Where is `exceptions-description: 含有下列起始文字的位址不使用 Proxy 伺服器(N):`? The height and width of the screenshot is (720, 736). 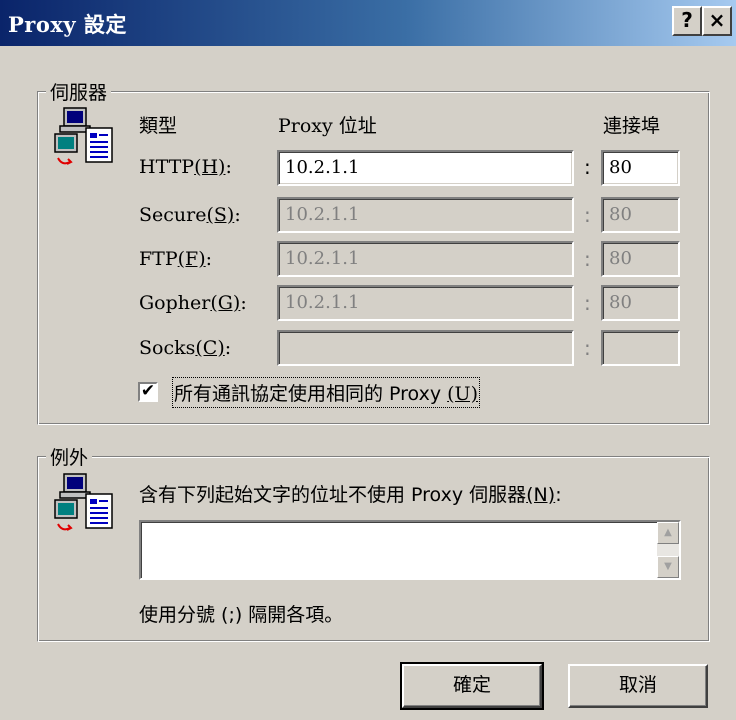 exceptions-description: 含有下列起始文字的位址不使用 Proxy 伺服器(N): is located at coordinates (350, 495).